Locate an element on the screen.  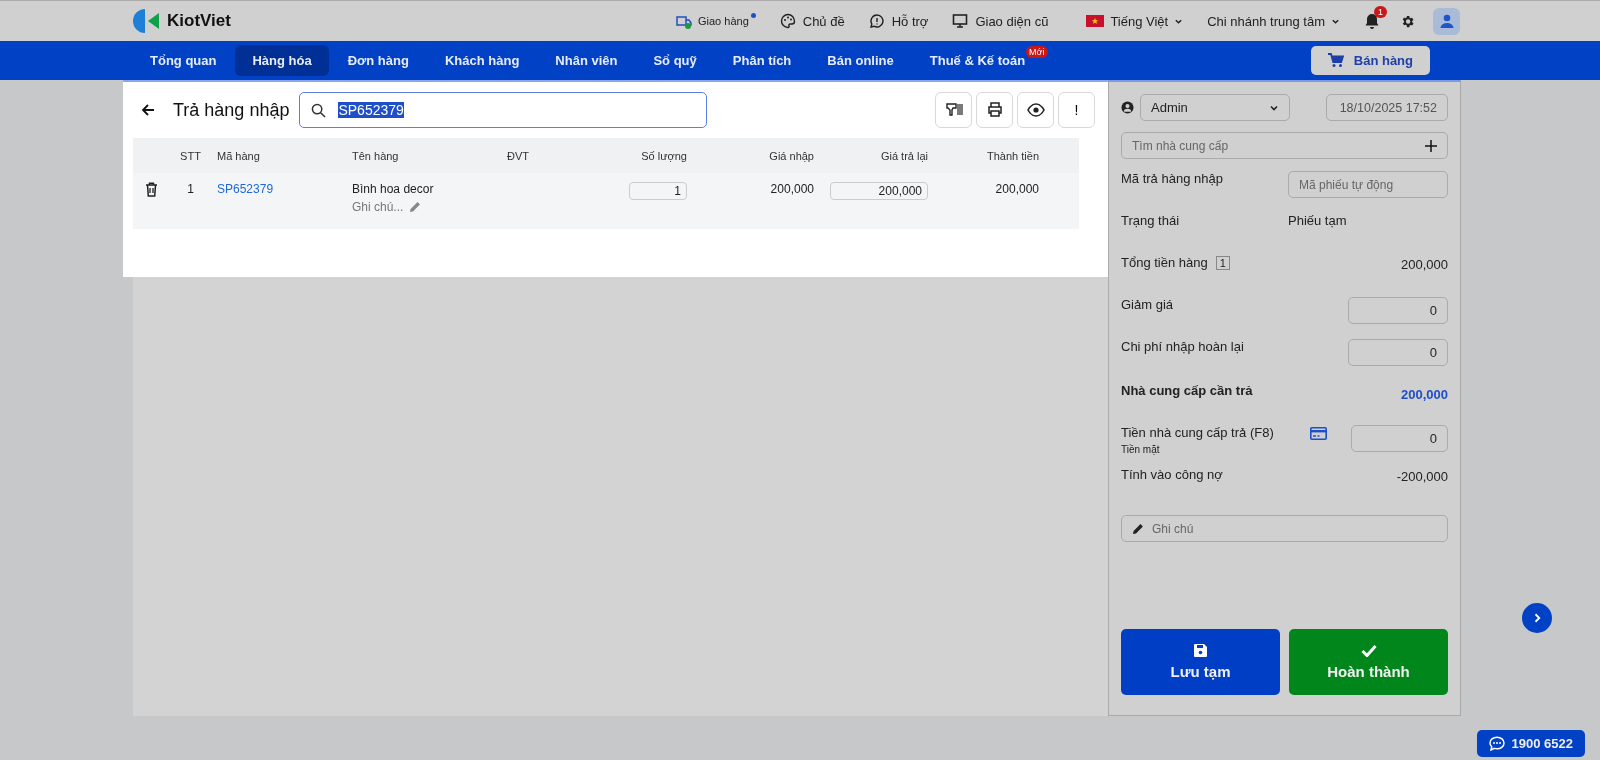
item-count: 1 is located at coordinates (1222, 262).